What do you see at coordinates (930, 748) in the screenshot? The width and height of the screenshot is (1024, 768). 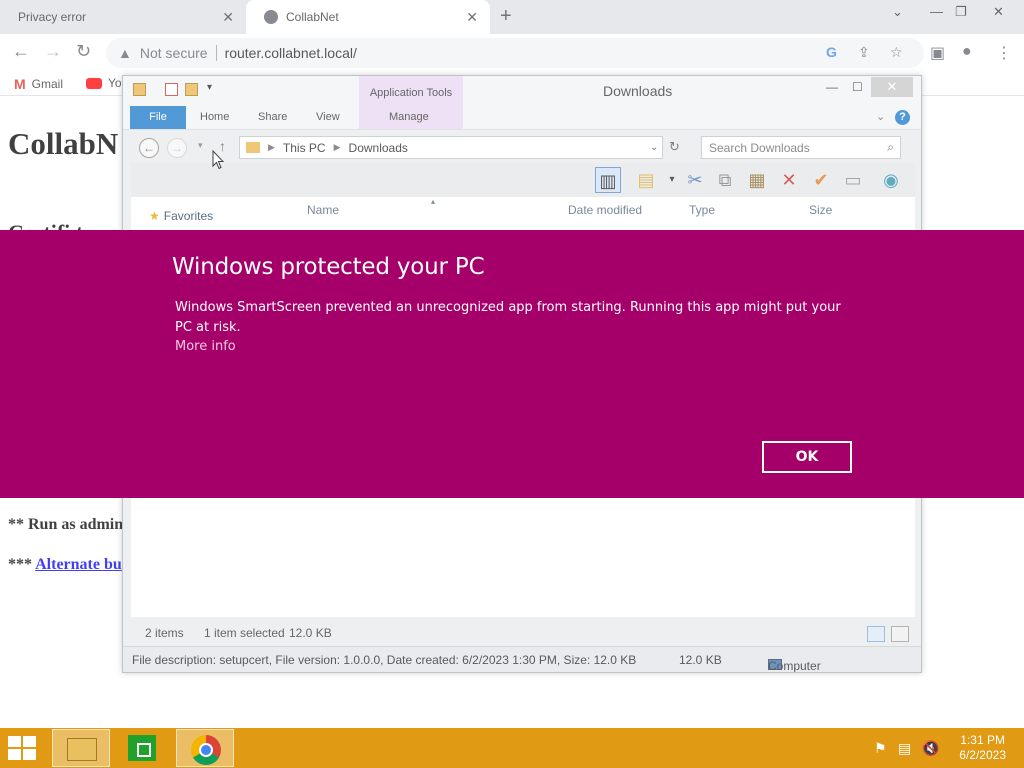 I see `volume-muted-icon: 🔇` at bounding box center [930, 748].